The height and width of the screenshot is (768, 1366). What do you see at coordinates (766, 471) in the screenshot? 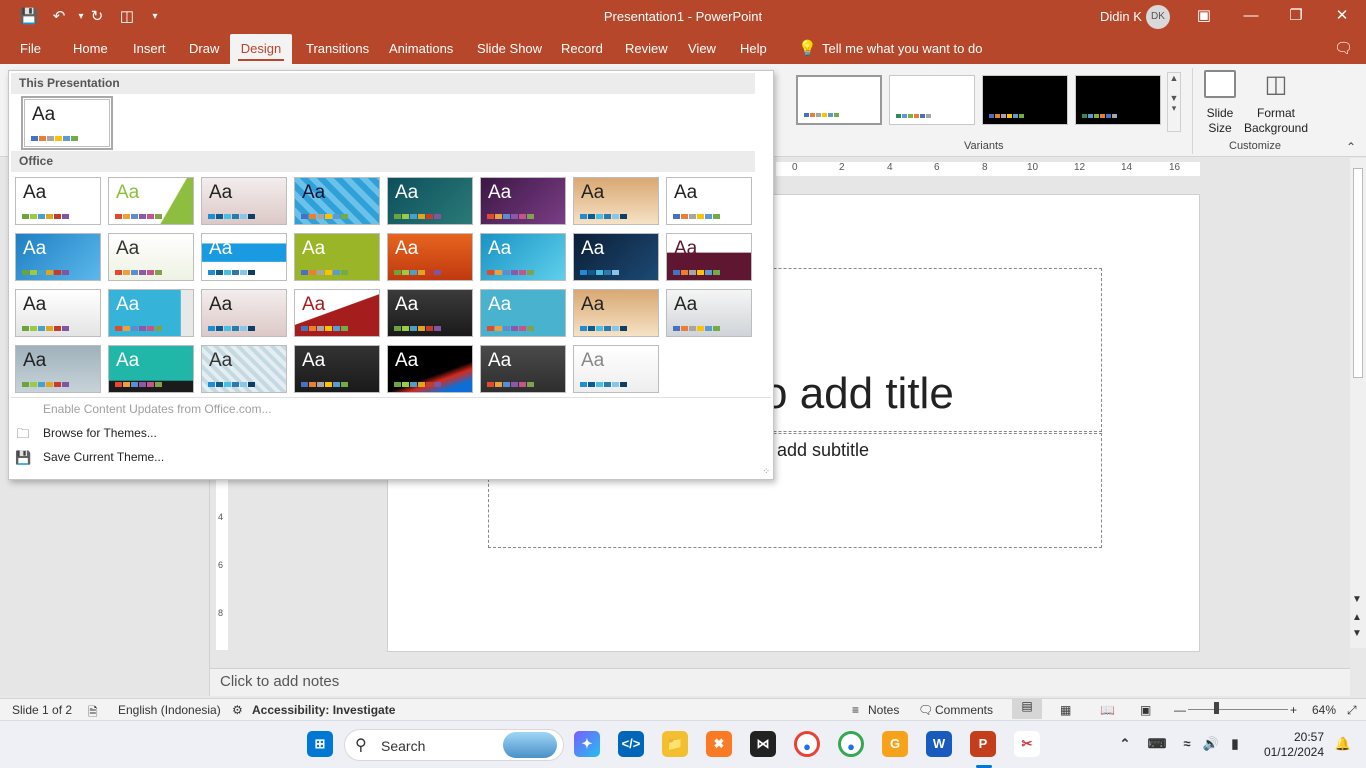
I see `resize-grip-icon: ⁘` at bounding box center [766, 471].